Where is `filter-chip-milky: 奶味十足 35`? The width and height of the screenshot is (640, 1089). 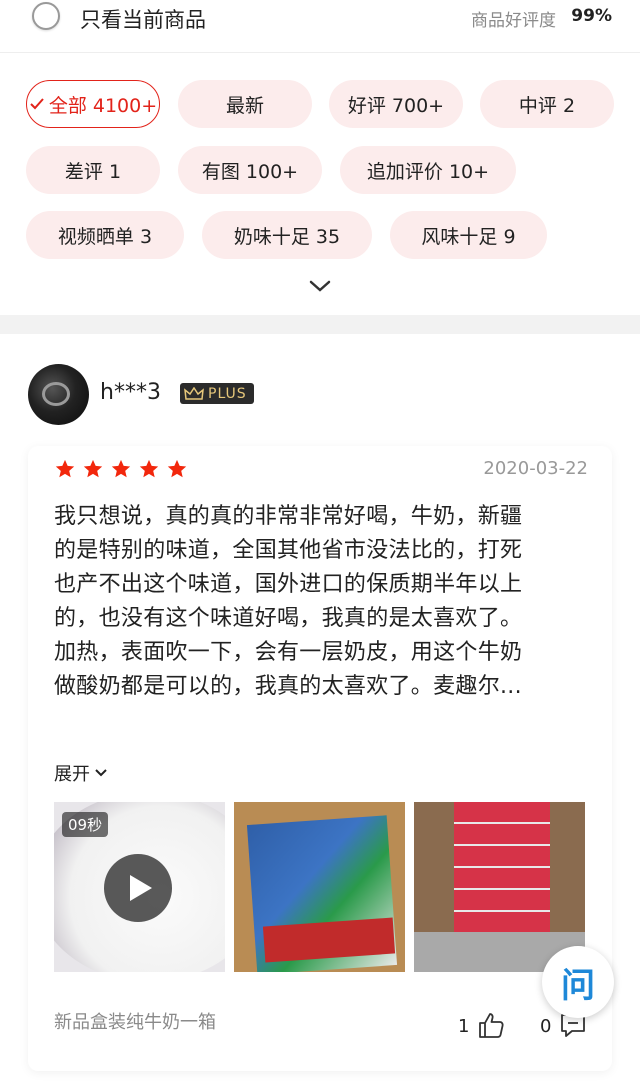 filter-chip-milky: 奶味十足 35 is located at coordinates (287, 235).